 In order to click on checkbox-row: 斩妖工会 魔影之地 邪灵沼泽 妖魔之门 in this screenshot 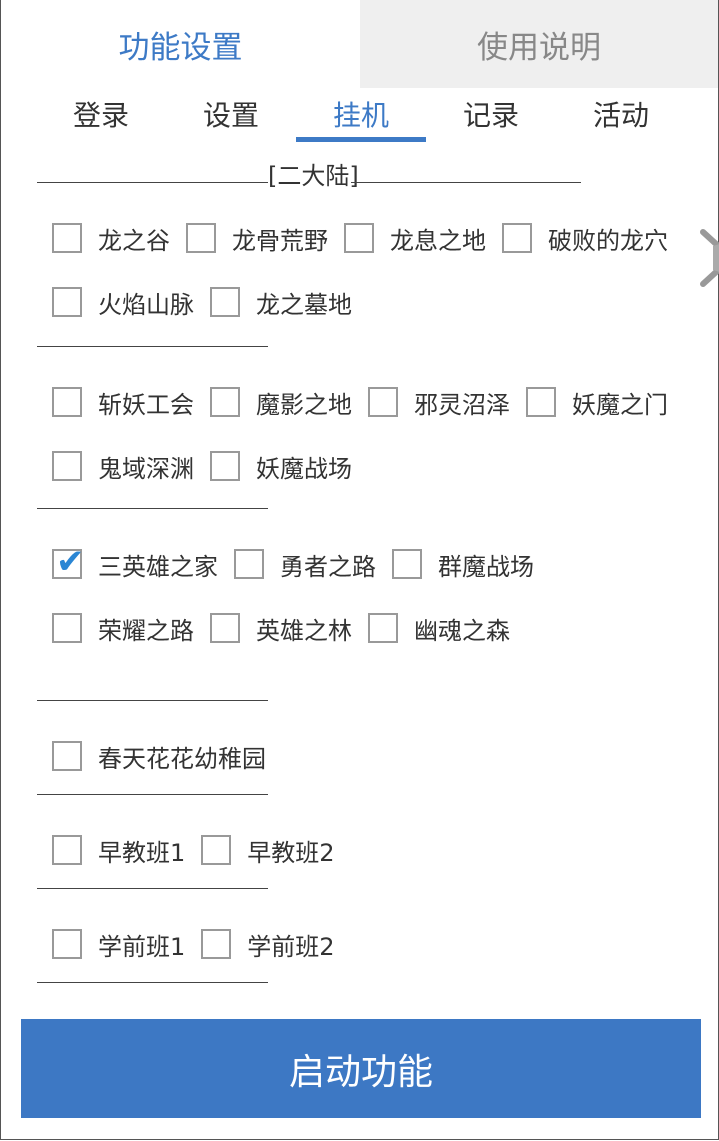, I will do `click(368, 402)`.